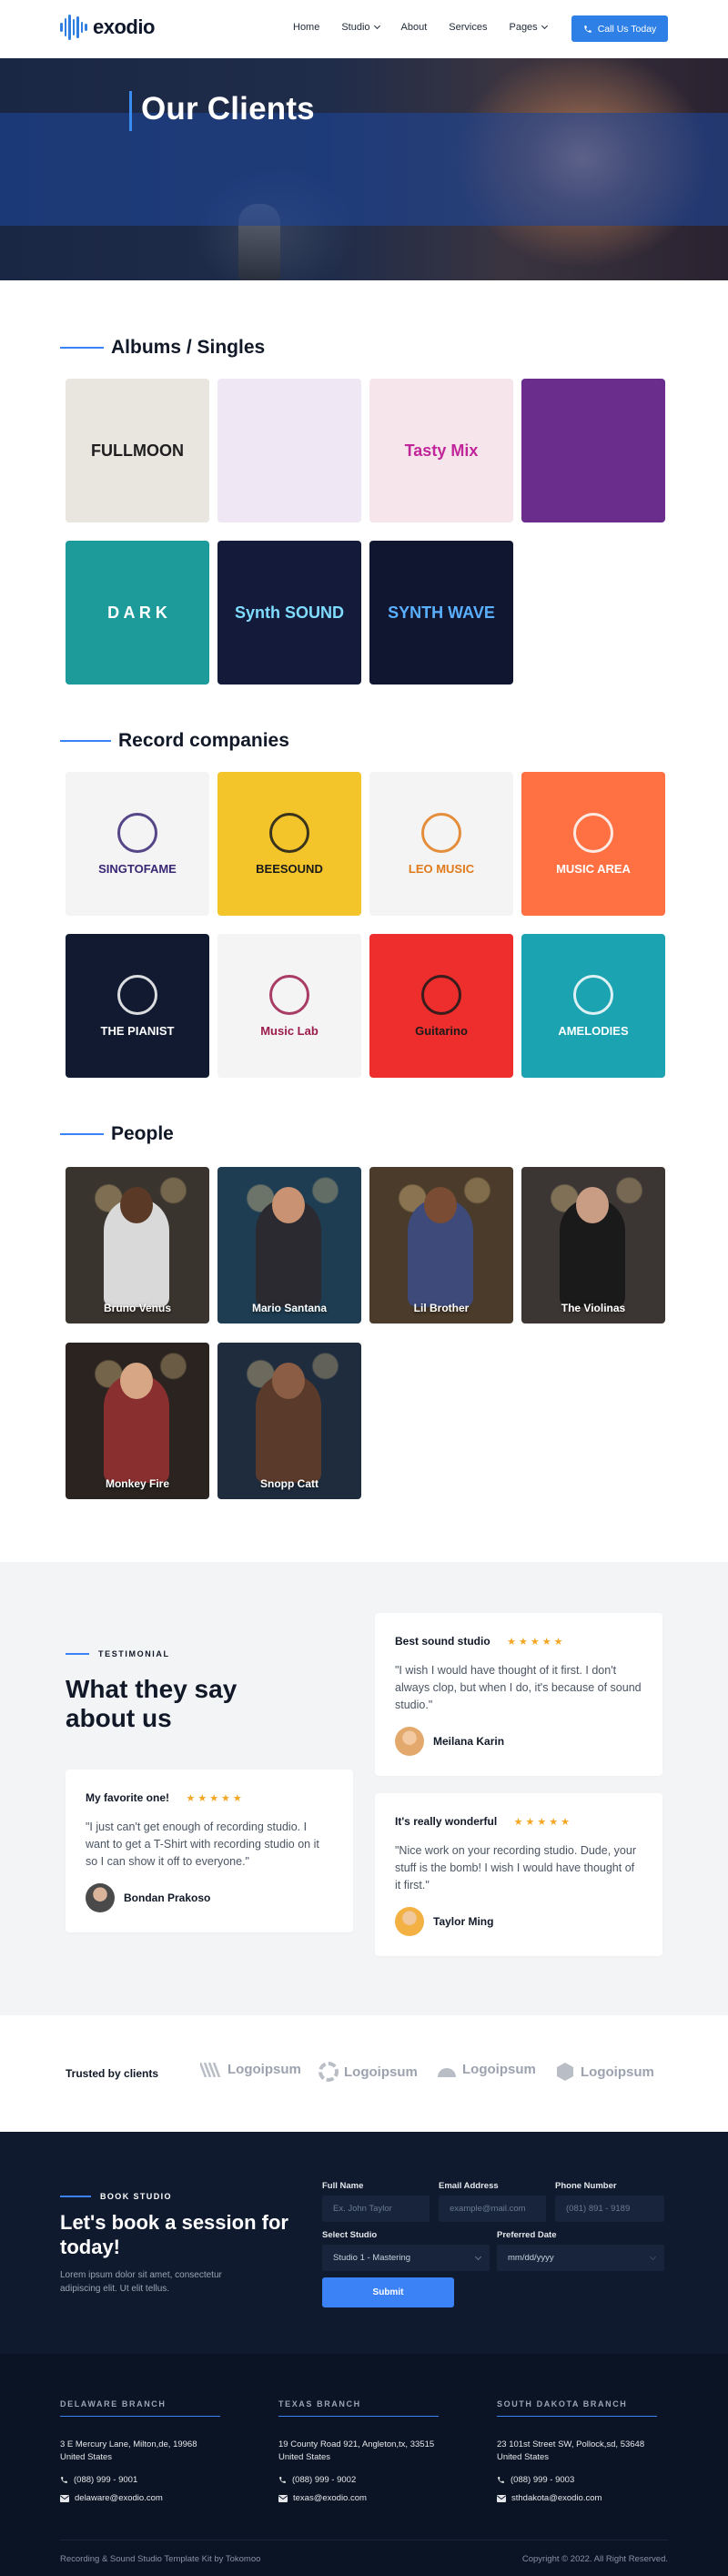 The height and width of the screenshot is (2576, 728). Describe the element at coordinates (442, 868) in the screenshot. I see `record-company-name: LEO MUSIC` at that location.